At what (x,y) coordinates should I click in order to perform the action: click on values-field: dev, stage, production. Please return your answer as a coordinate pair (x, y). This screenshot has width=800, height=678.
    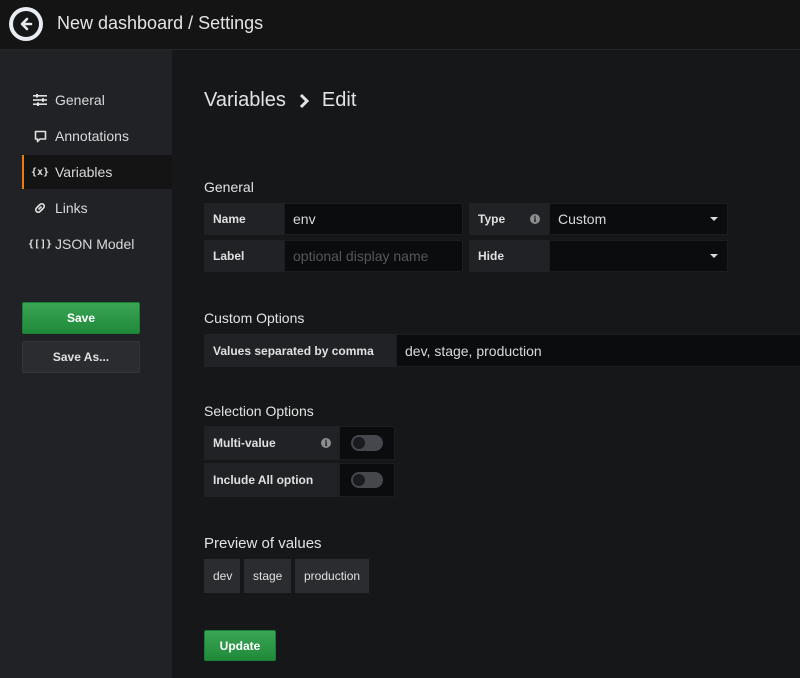
    Looking at the image, I should click on (598, 350).